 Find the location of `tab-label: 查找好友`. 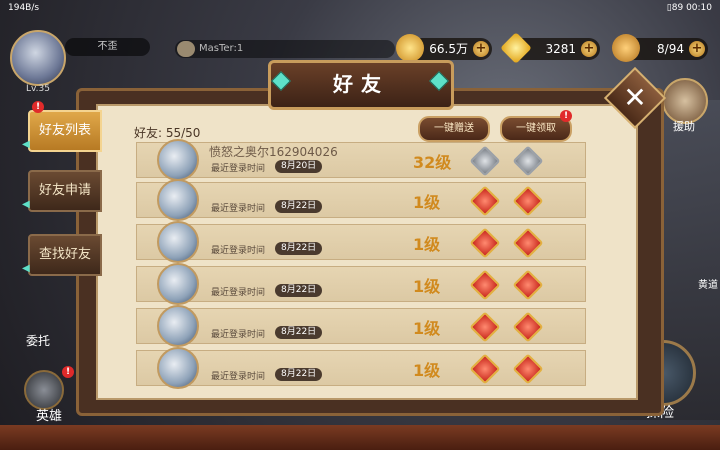

tab-label: 查找好友 is located at coordinates (64, 254).